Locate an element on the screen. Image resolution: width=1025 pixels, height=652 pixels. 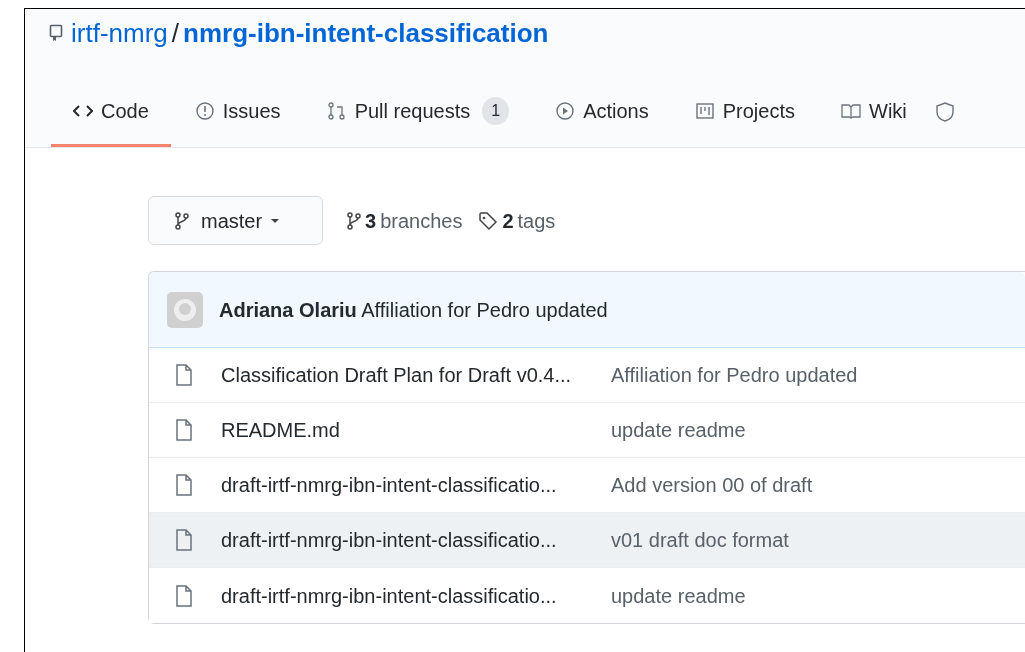
pull-request-icon is located at coordinates (336, 110).